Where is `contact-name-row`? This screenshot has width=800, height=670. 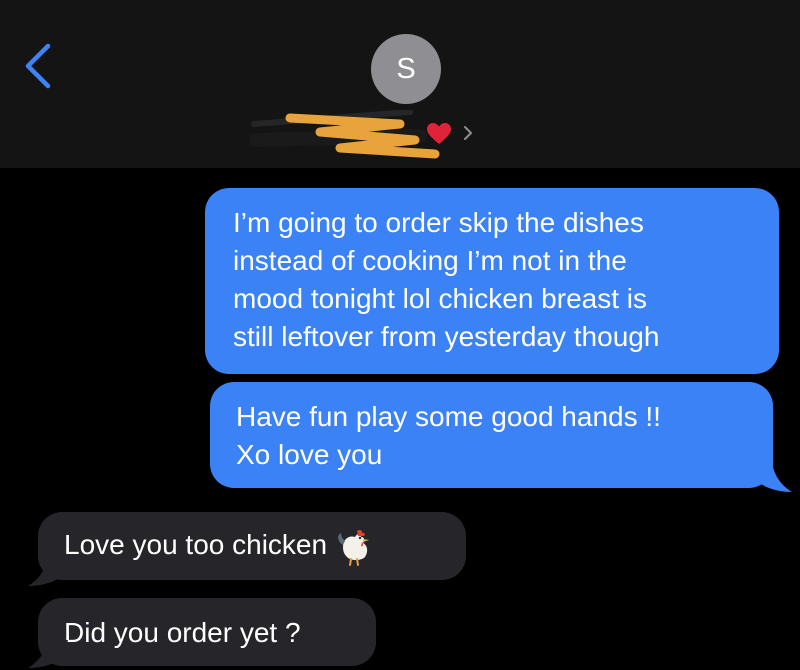
contact-name-row is located at coordinates (380, 135).